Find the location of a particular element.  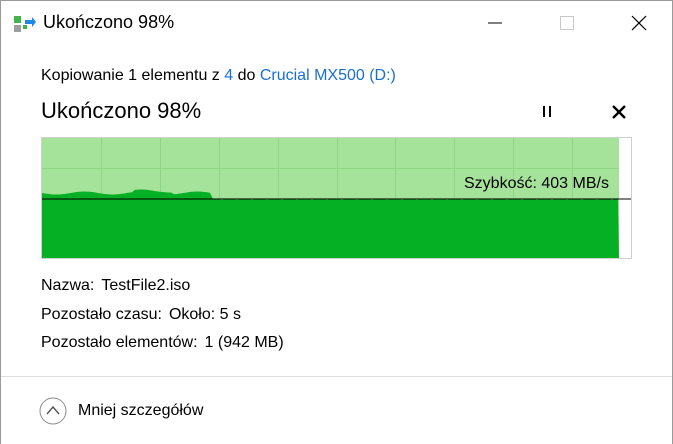

minimize-icon is located at coordinates (495, 23).